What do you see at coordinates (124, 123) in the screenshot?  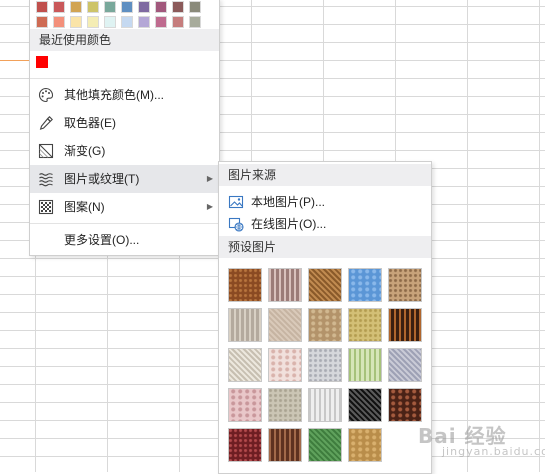 I see `eyedropper-item: 取色器(E)` at bounding box center [124, 123].